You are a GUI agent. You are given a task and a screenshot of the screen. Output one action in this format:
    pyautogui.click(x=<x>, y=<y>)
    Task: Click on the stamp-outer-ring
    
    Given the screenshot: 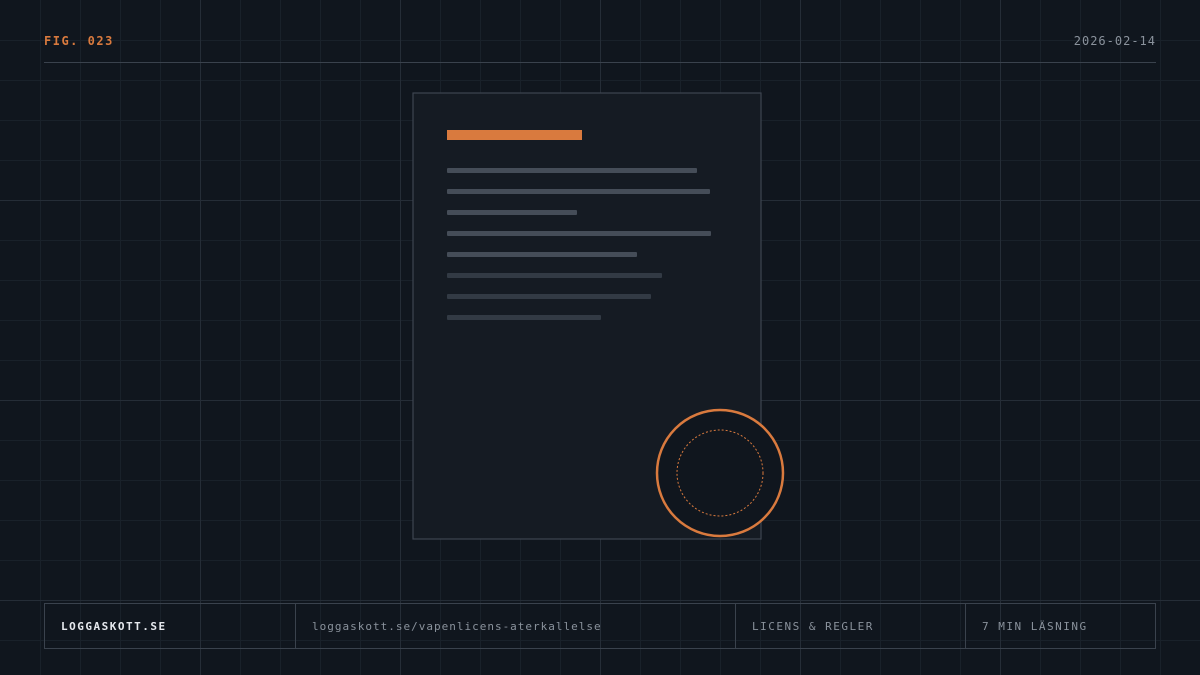 What is the action you would take?
    pyautogui.click(x=720, y=473)
    